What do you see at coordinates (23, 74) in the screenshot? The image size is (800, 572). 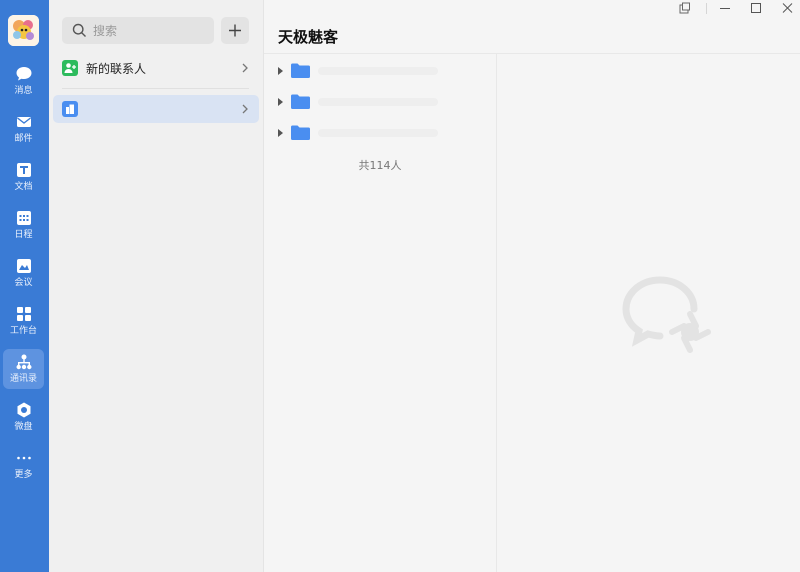 I see `chat-bubble-icon` at bounding box center [23, 74].